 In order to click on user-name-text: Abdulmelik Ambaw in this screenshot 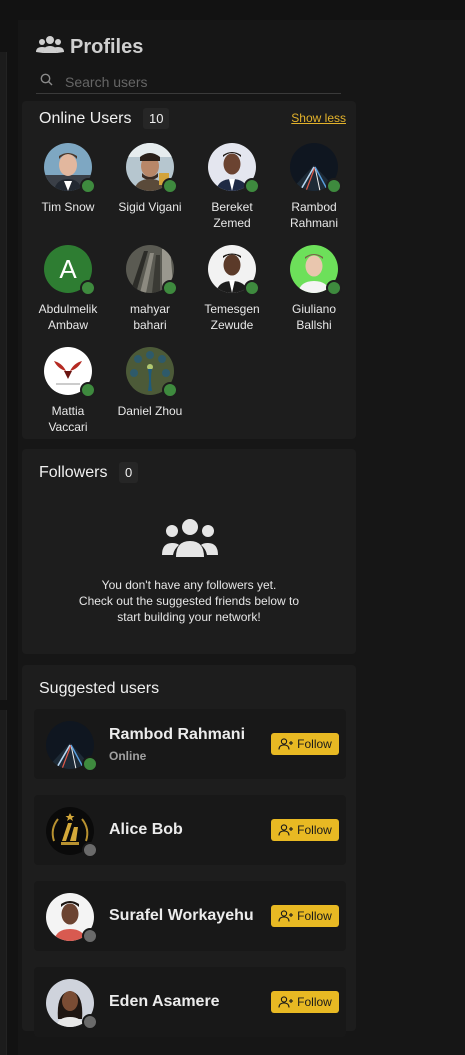, I will do `click(68, 317)`.